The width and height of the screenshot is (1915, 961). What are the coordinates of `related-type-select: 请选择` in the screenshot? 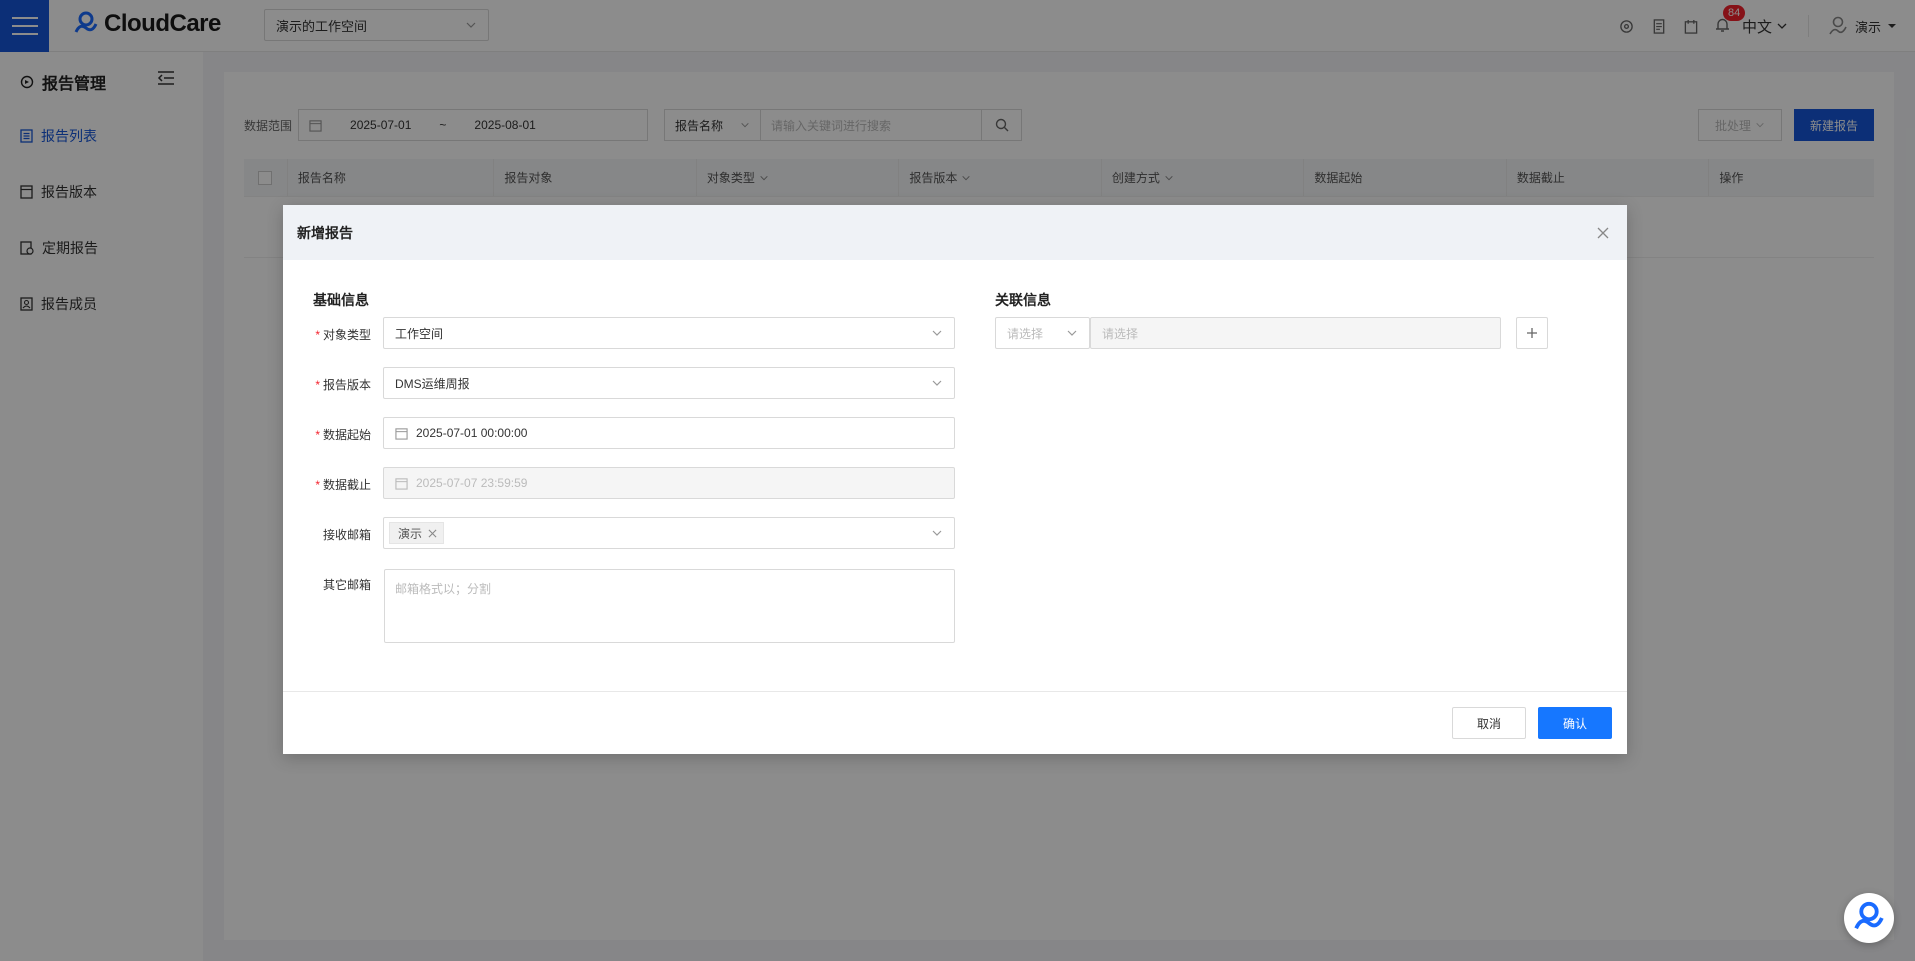 It's located at (1042, 333).